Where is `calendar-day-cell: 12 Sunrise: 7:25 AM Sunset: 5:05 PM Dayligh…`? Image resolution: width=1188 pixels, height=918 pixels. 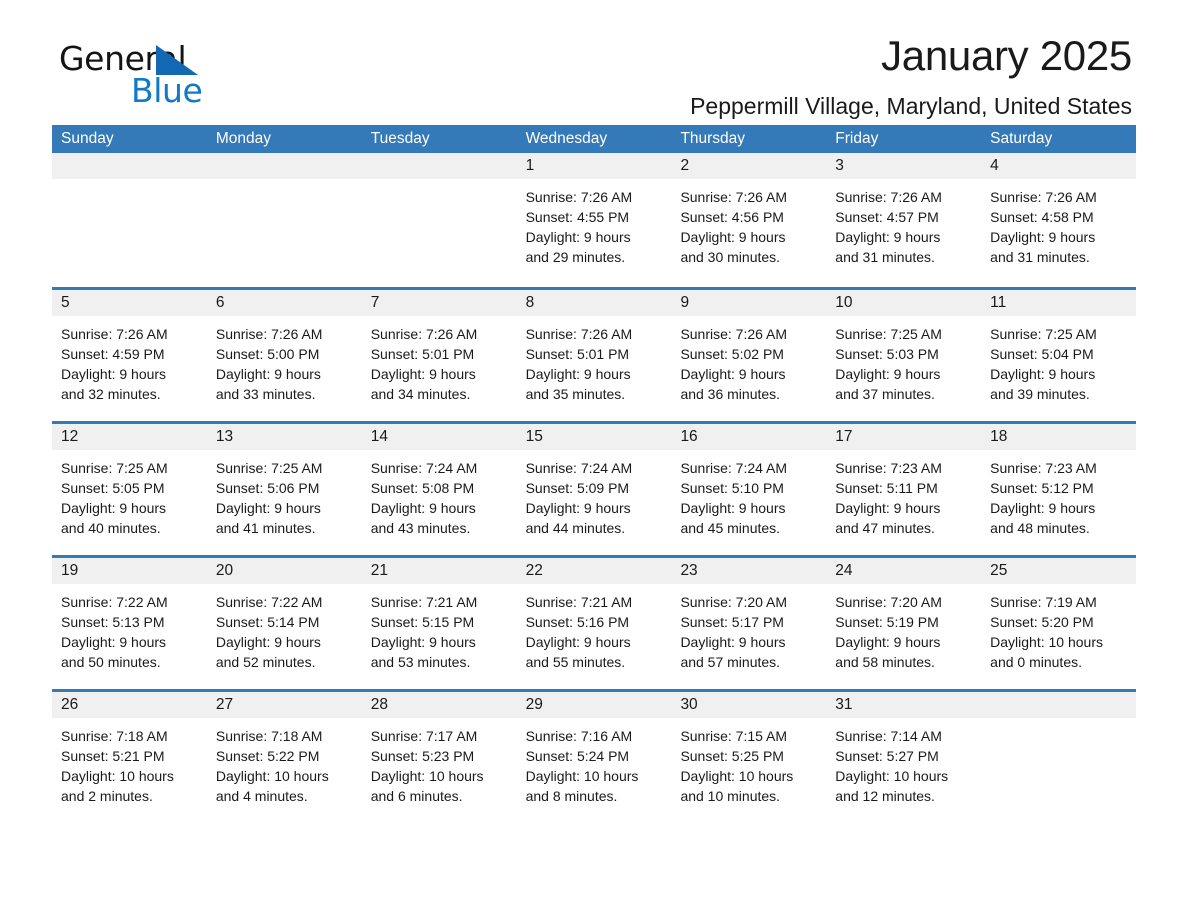
calendar-day-cell: 12 Sunrise: 7:25 AM Sunset: 5:05 PM Dayligh… is located at coordinates (129, 489).